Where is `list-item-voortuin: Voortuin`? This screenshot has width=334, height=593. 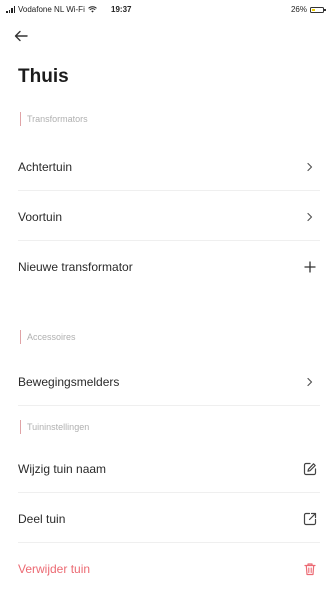
list-item-voortuin: Voortuin is located at coordinates (169, 217).